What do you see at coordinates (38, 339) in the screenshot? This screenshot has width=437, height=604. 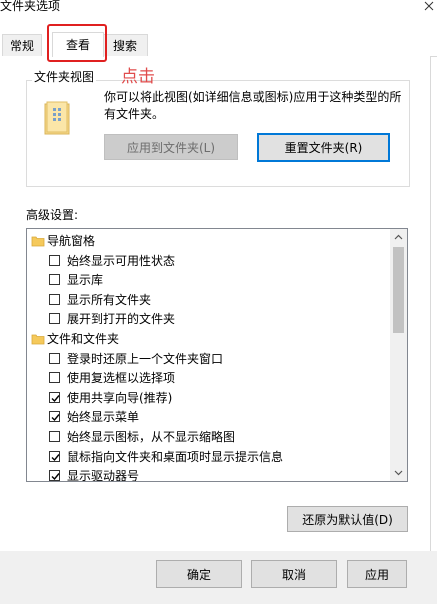 I see `folder-icon` at bounding box center [38, 339].